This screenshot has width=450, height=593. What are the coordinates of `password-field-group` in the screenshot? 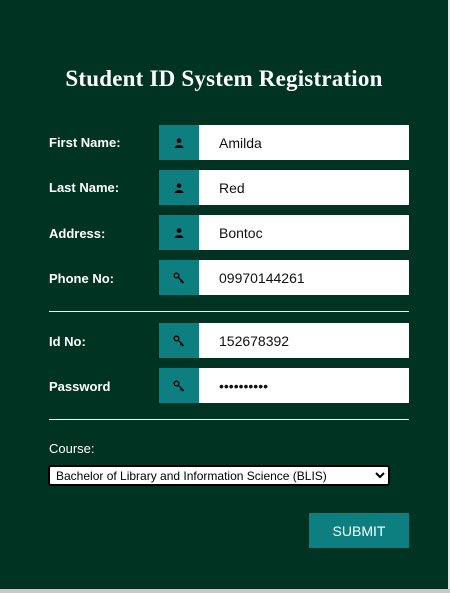 It's located at (284, 385).